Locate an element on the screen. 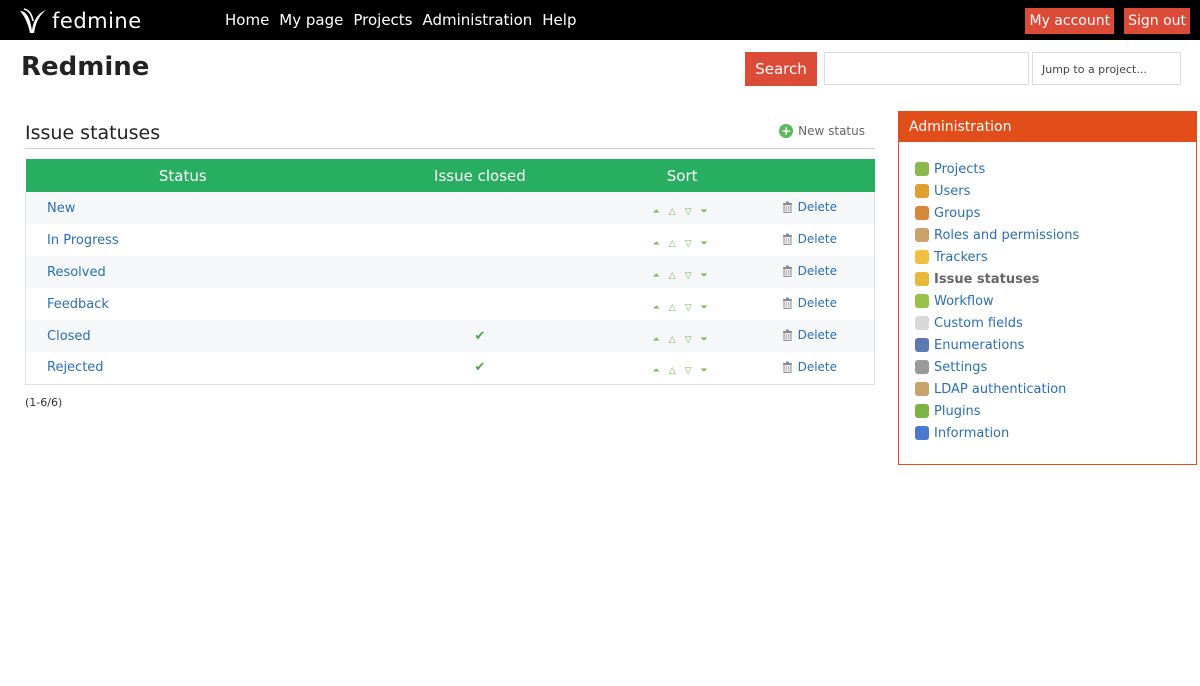 The width and height of the screenshot is (1200, 686). tracker-icon is located at coordinates (922, 257).